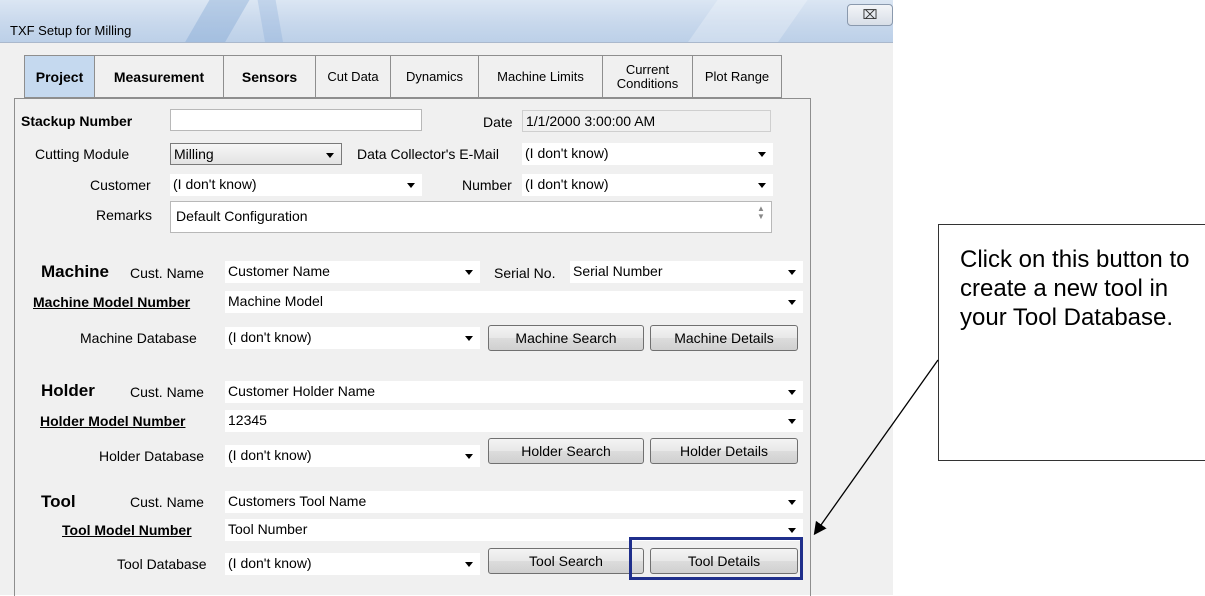 This screenshot has height=596, width=1205. Describe the element at coordinates (514, 392) in the screenshot. I see `holder-cust-name-select: Customer Holder Name` at that location.